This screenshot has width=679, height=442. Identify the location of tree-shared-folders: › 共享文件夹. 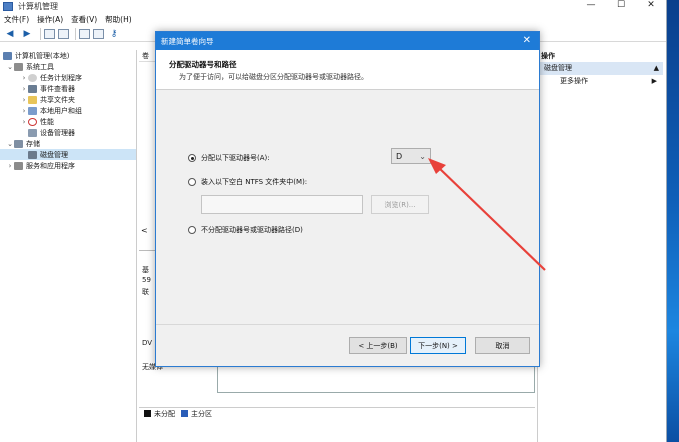
(68, 99).